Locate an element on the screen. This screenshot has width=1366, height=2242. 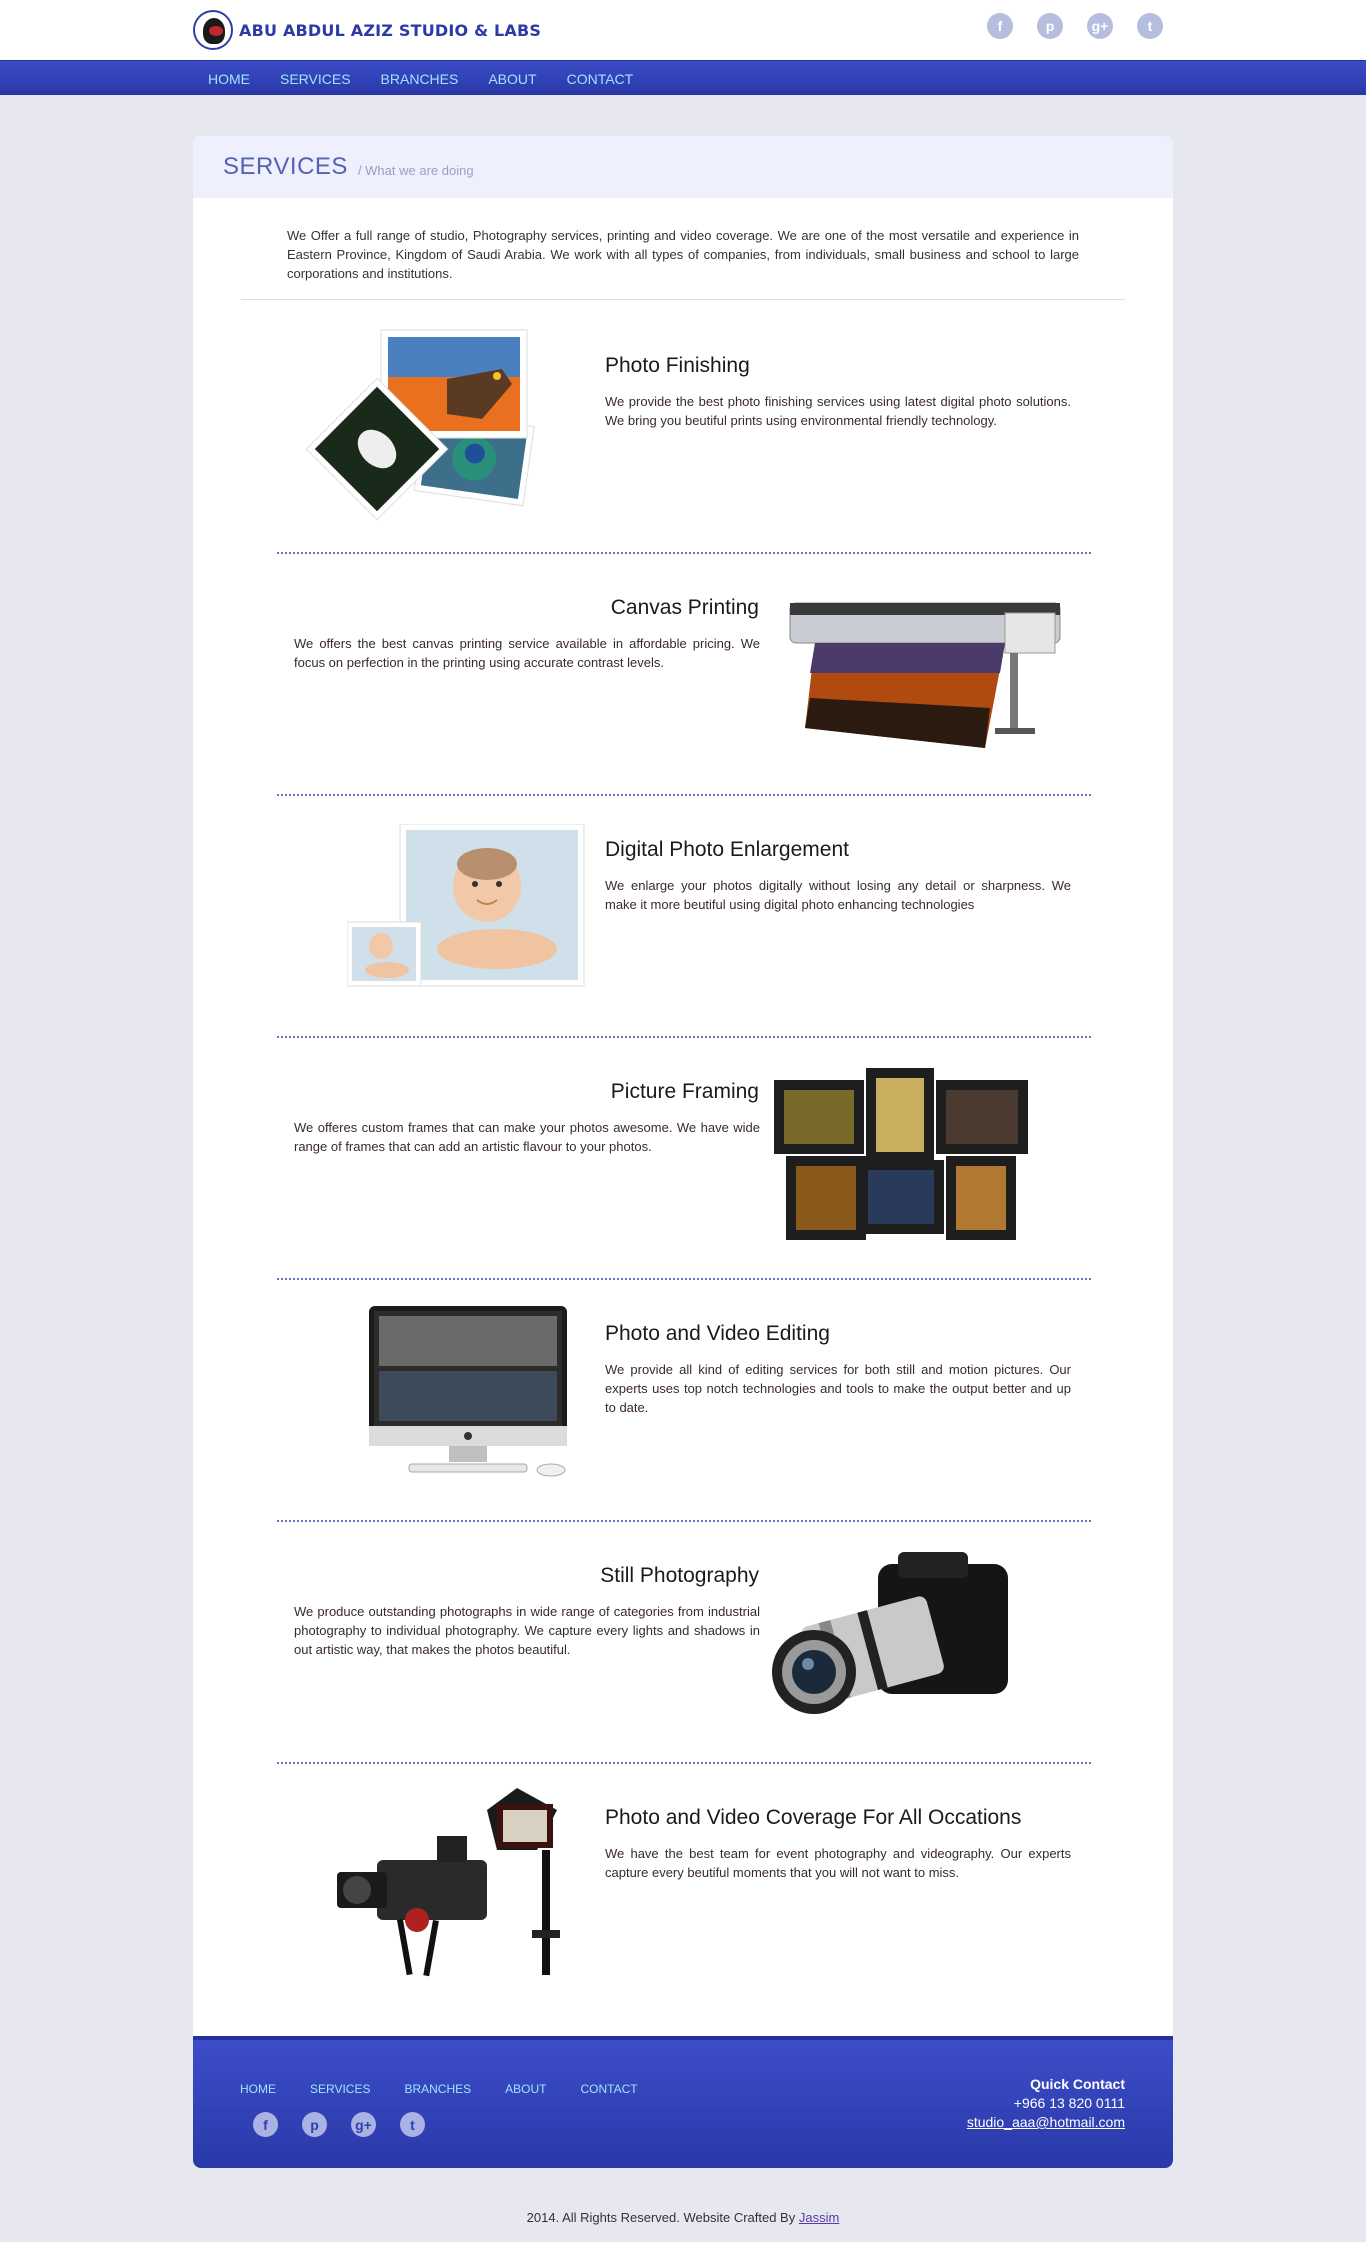
nav-services: SERVICES is located at coordinates (315, 79).